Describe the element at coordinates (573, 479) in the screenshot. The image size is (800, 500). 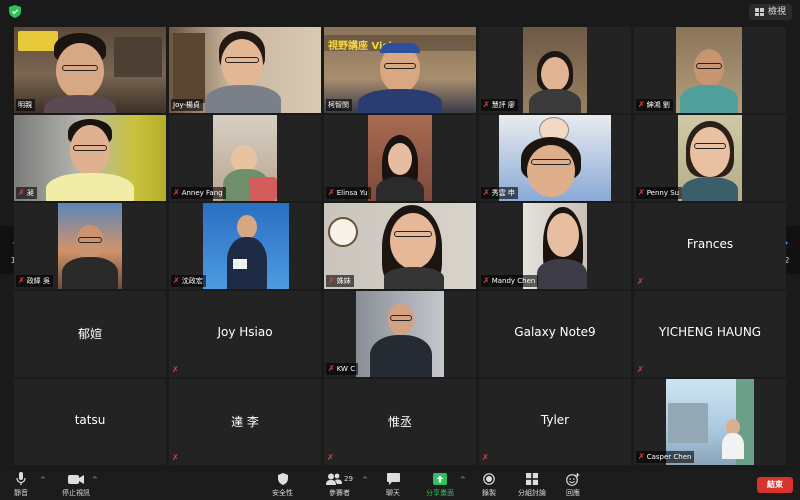
I see `smiley-plus-icon` at that location.